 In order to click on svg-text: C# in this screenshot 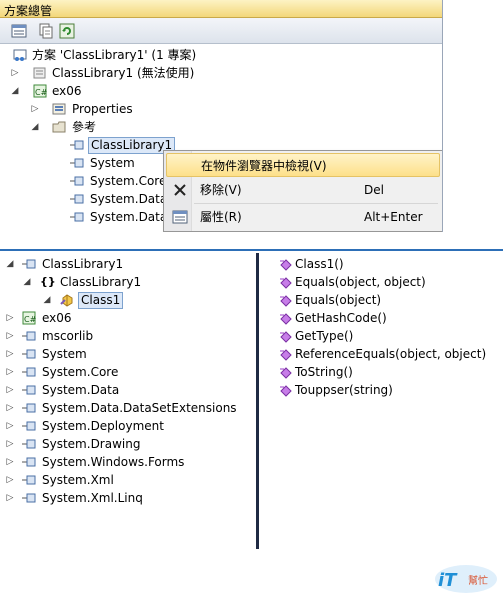, I will do `click(30, 319)`.